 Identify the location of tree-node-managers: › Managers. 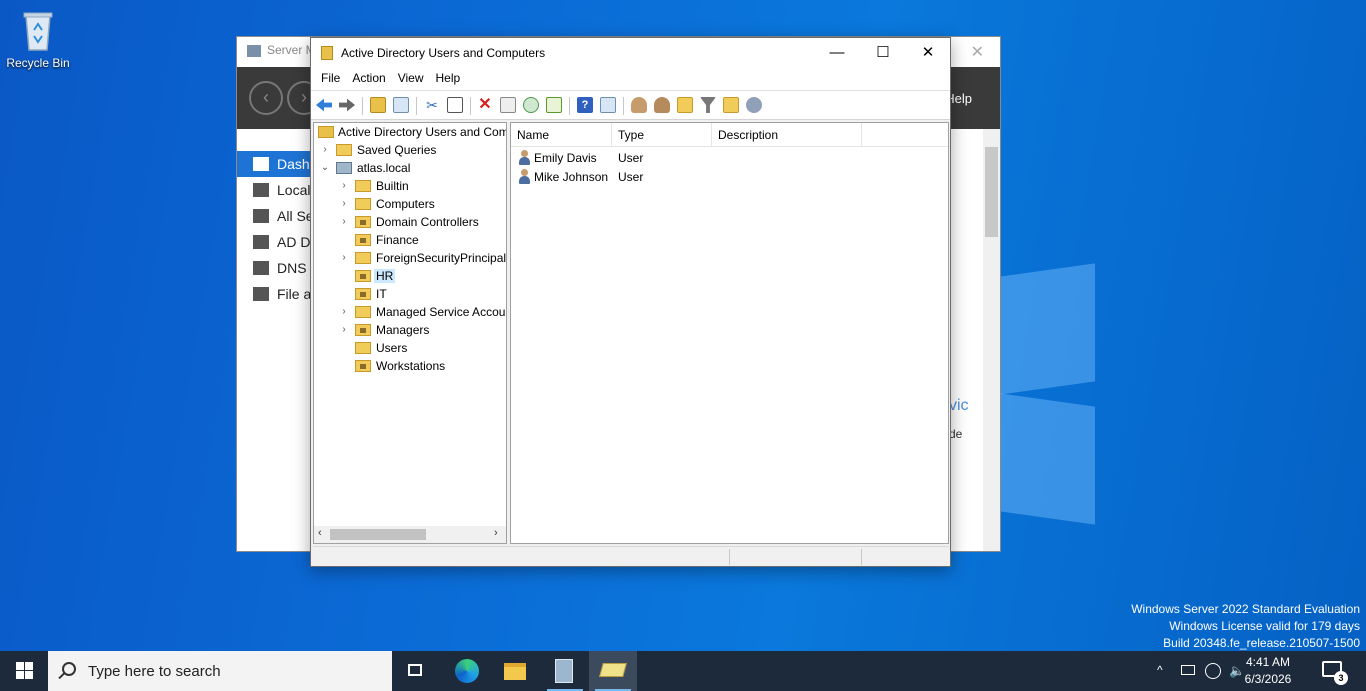
(410, 330).